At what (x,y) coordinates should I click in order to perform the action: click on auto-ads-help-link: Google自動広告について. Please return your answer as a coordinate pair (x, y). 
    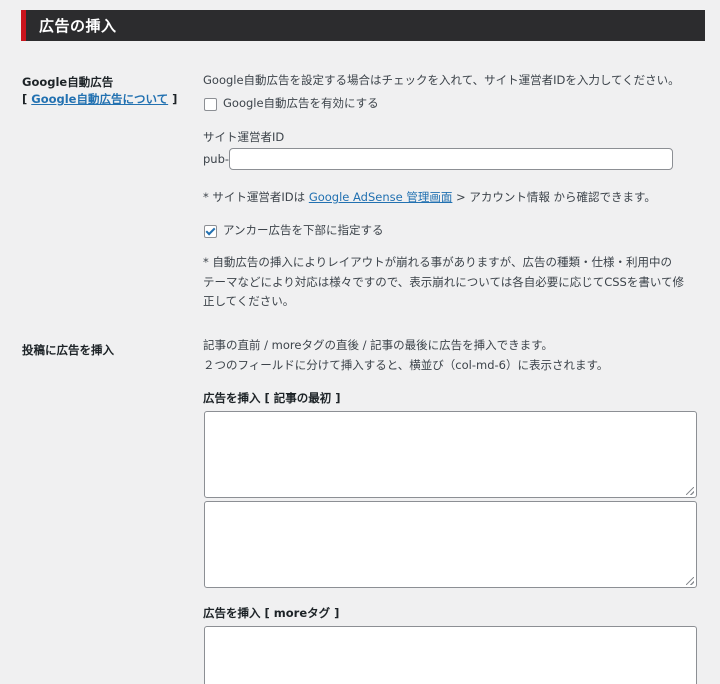
    Looking at the image, I should click on (99, 99).